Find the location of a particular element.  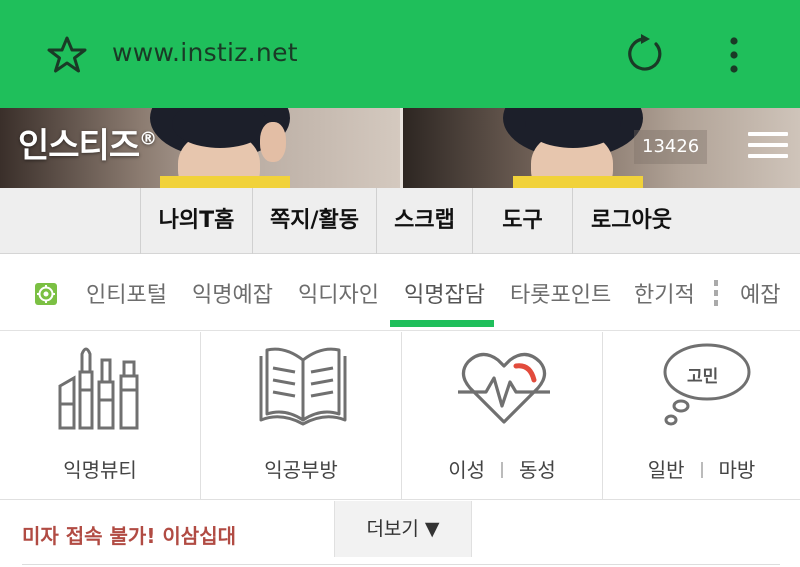

board-study-label: 익공부방 is located at coordinates (301, 470).